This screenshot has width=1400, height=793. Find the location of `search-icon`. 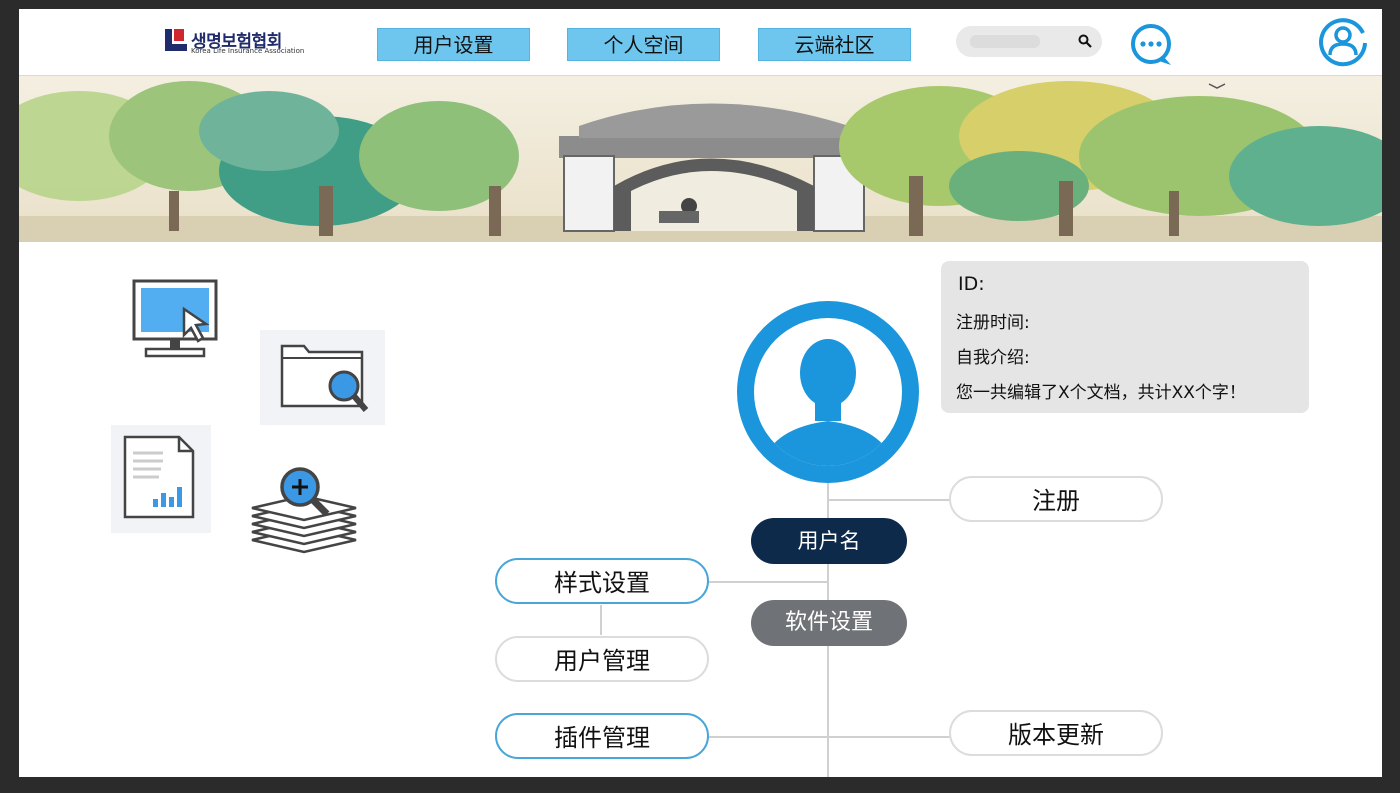

search-icon is located at coordinates (1085, 41).